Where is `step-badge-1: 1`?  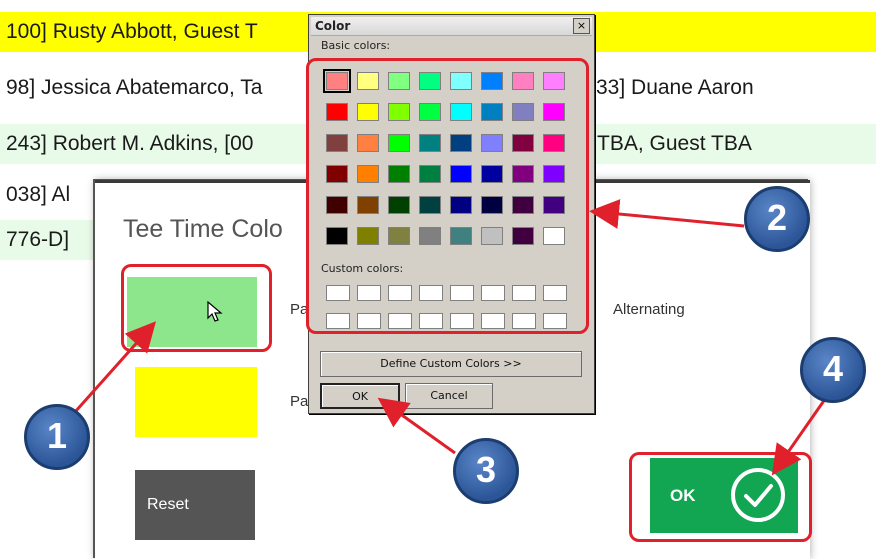
step-badge-1: 1 is located at coordinates (57, 437).